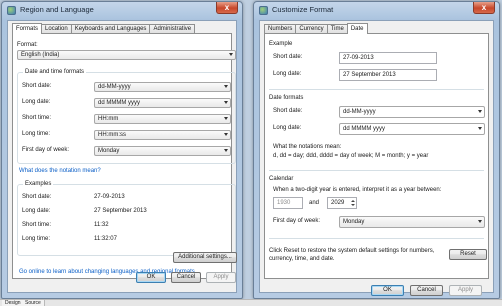 This screenshot has width=502, height=306. What do you see at coordinates (251, 302) in the screenshot?
I see `bottom-tab-strip: Design Source` at bounding box center [251, 302].